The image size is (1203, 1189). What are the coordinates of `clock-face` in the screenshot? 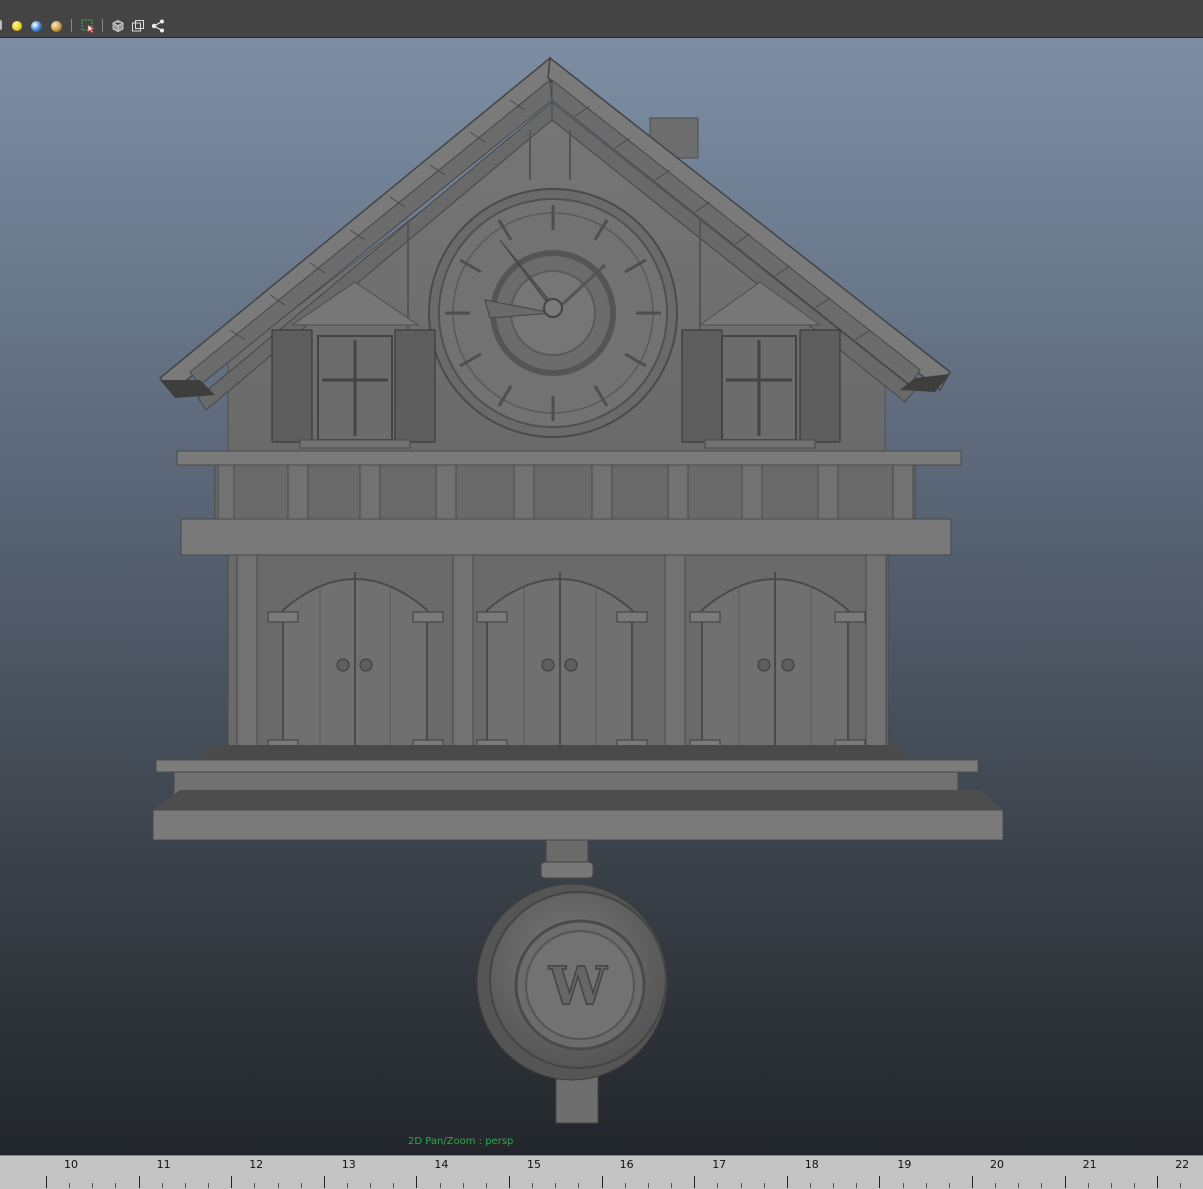 It's located at (553, 313).